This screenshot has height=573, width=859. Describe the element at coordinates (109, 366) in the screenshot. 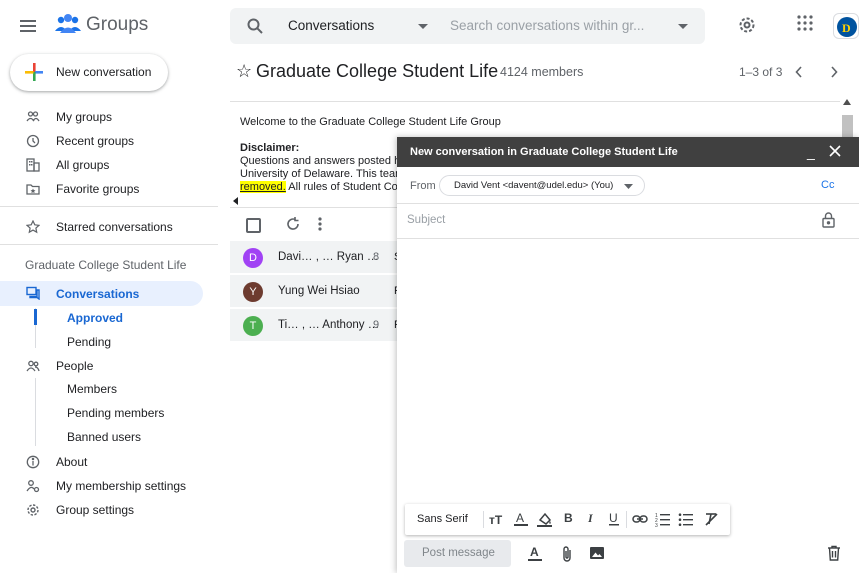

I see `sidebar-item-people: People` at that location.